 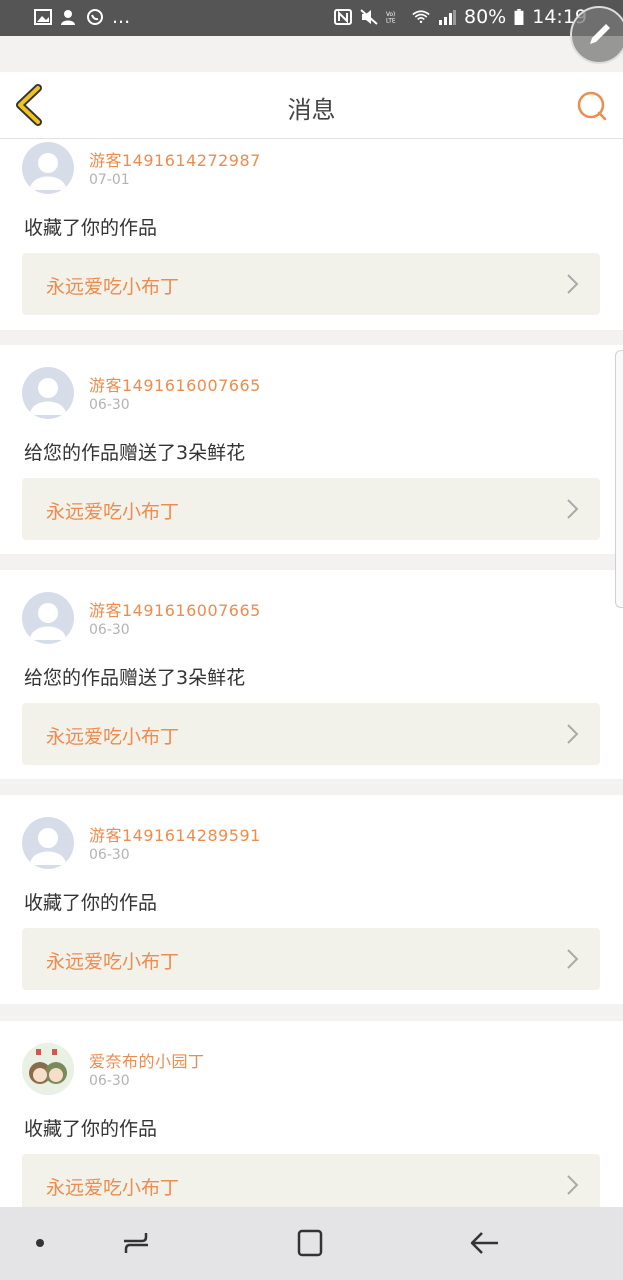 What do you see at coordinates (486, 1243) in the screenshot?
I see `back-icon` at bounding box center [486, 1243].